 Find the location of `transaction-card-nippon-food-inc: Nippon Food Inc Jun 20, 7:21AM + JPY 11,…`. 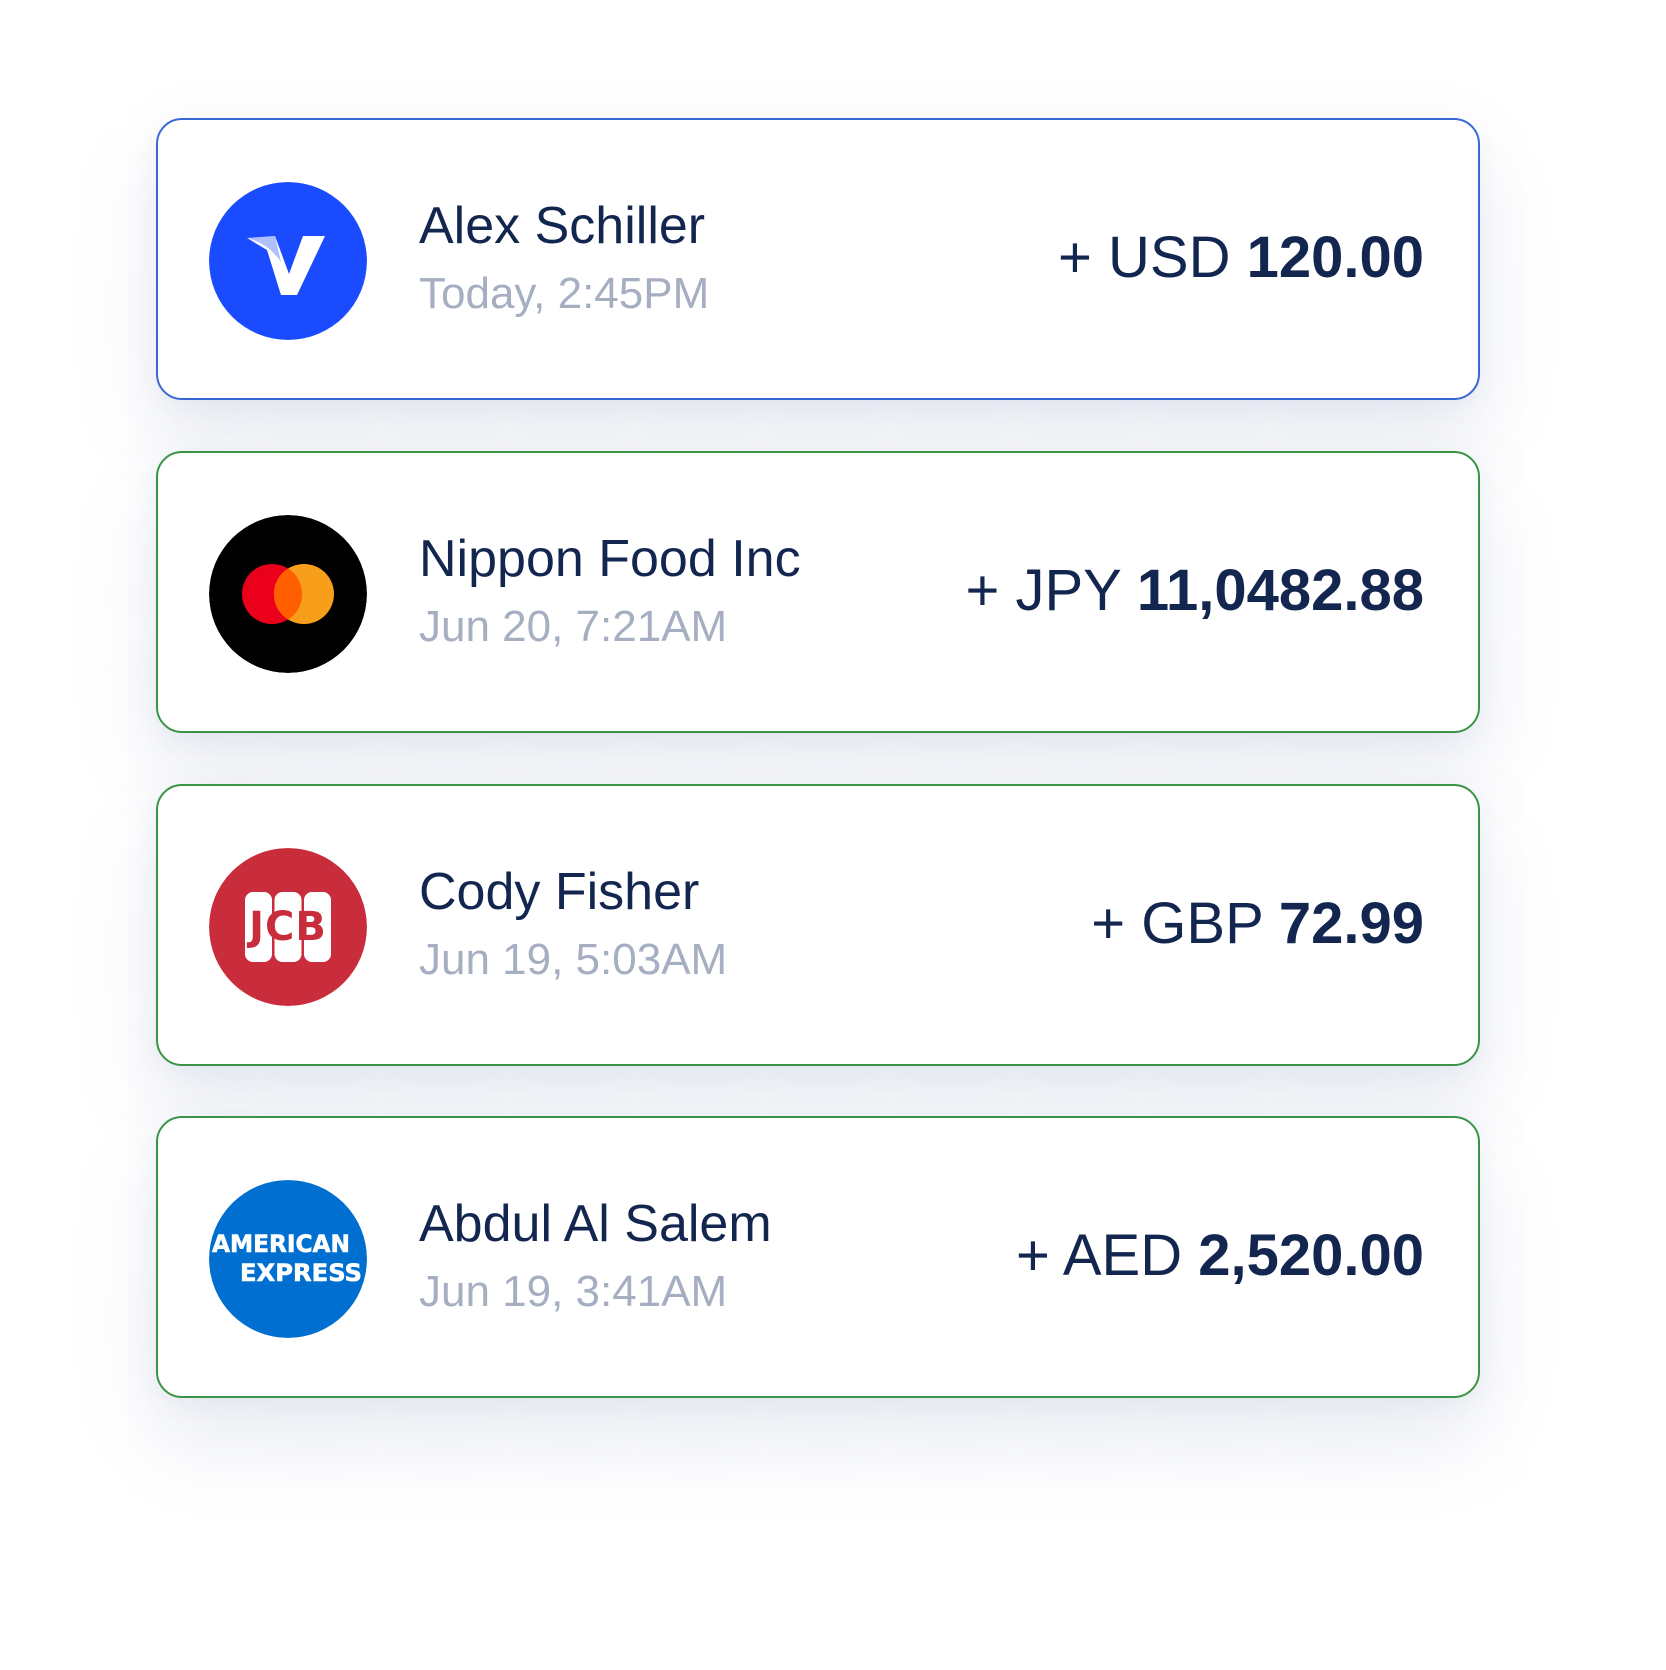

transaction-card-nippon-food-inc: Nippon Food Inc Jun 20, 7:21AM + JPY 11,… is located at coordinates (818, 592).